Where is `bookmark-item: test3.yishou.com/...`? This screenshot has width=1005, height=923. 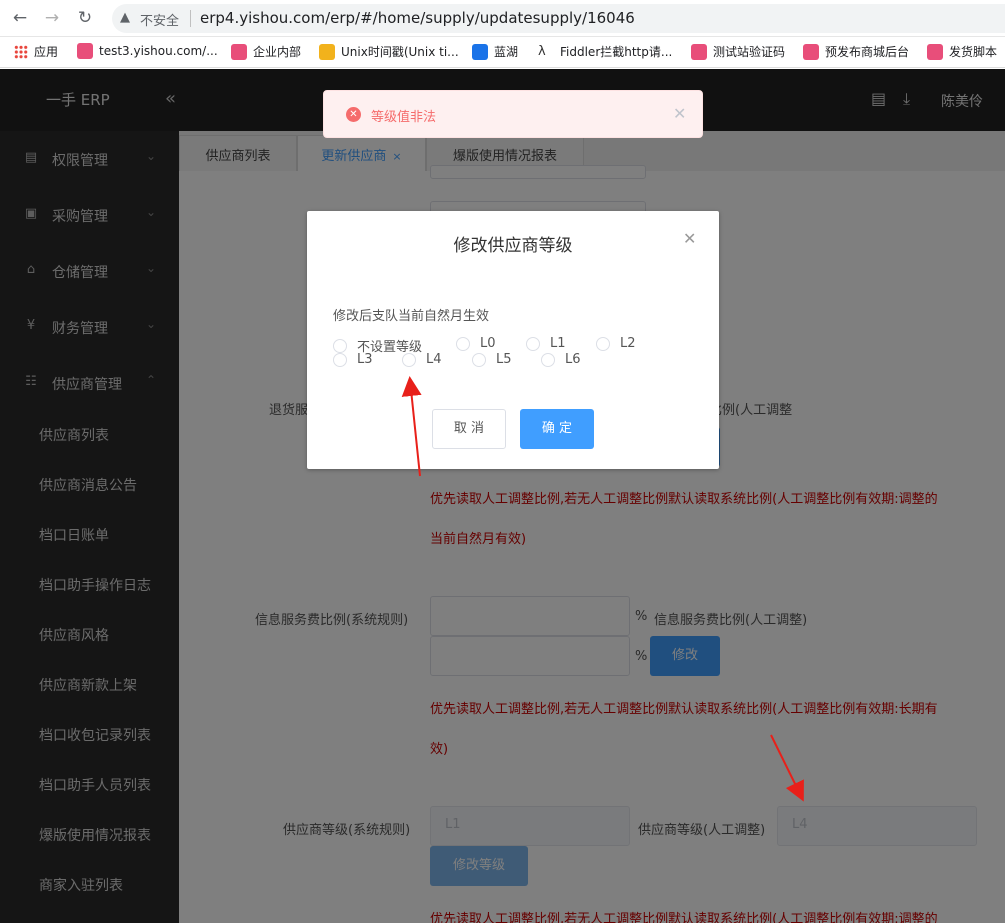
bookmark-item: test3.yishou.com/... is located at coordinates (147, 51).